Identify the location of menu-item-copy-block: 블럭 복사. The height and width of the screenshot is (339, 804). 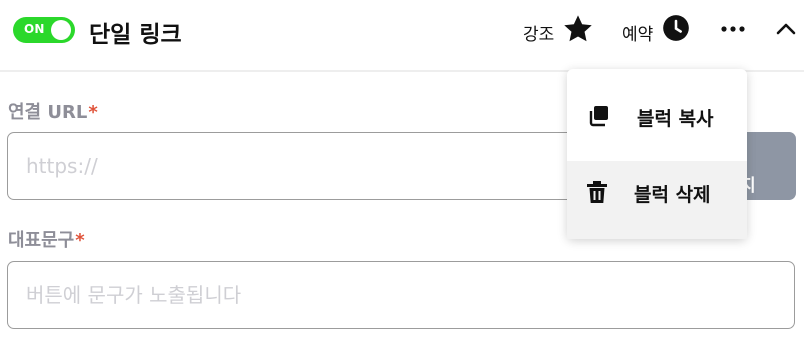
(657, 116).